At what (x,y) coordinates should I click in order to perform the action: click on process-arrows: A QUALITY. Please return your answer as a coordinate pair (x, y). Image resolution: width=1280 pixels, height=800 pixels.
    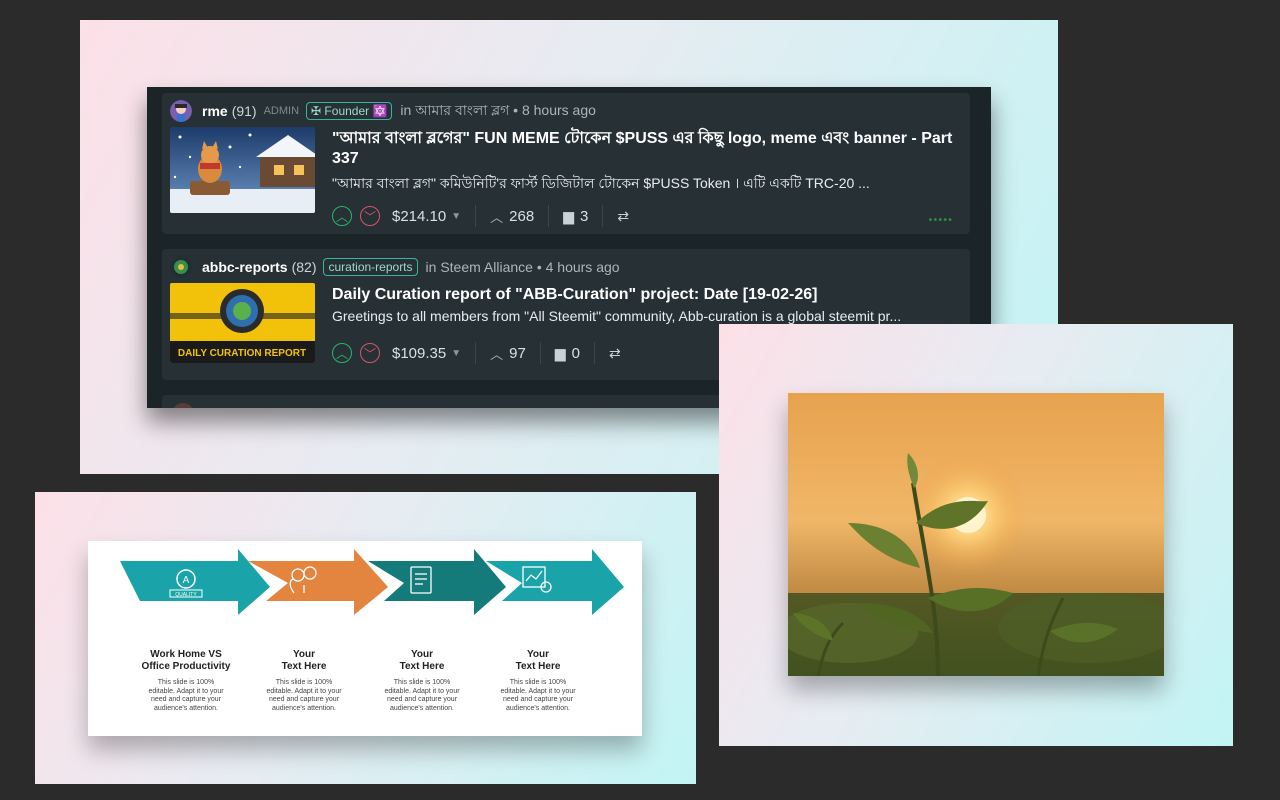
    Looking at the image, I should click on (372, 582).